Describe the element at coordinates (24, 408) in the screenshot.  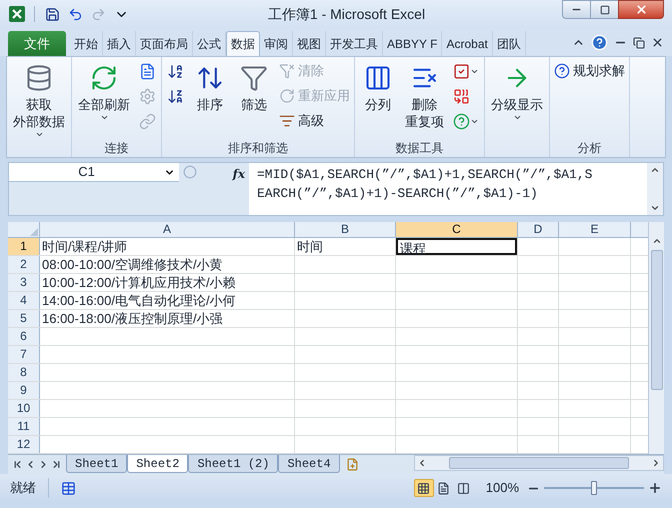
I see `row-header: 10` at that location.